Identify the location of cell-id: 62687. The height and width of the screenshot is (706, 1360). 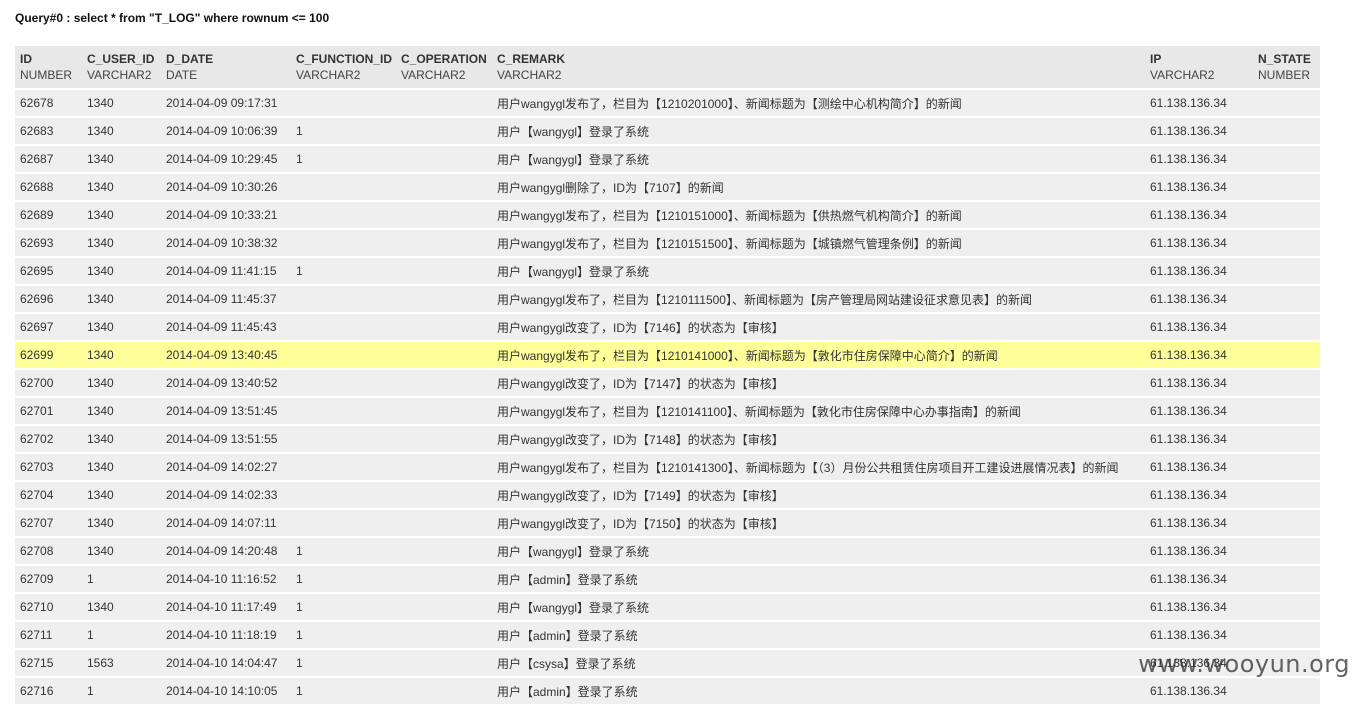
(37, 159).